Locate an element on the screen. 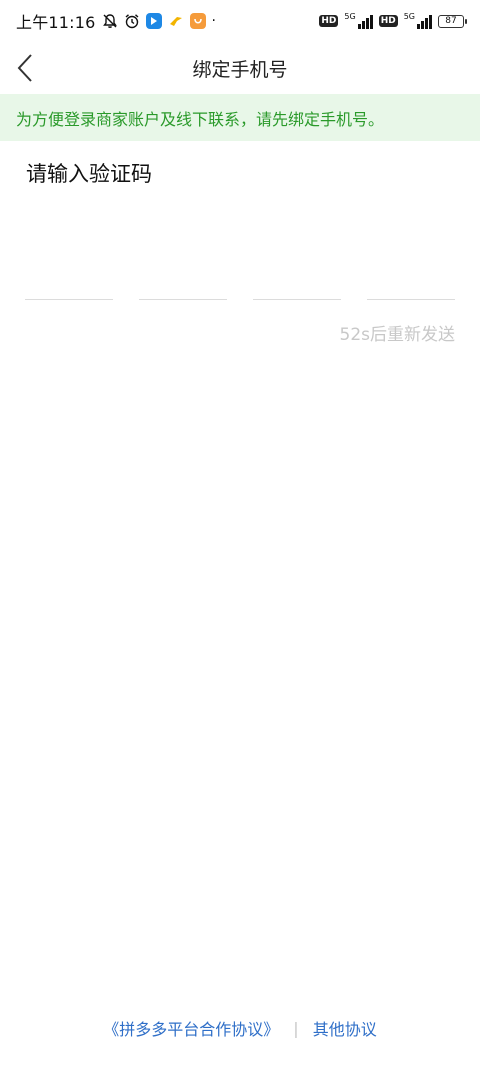  verification-title: 请输入验证码 is located at coordinates (89, 174).